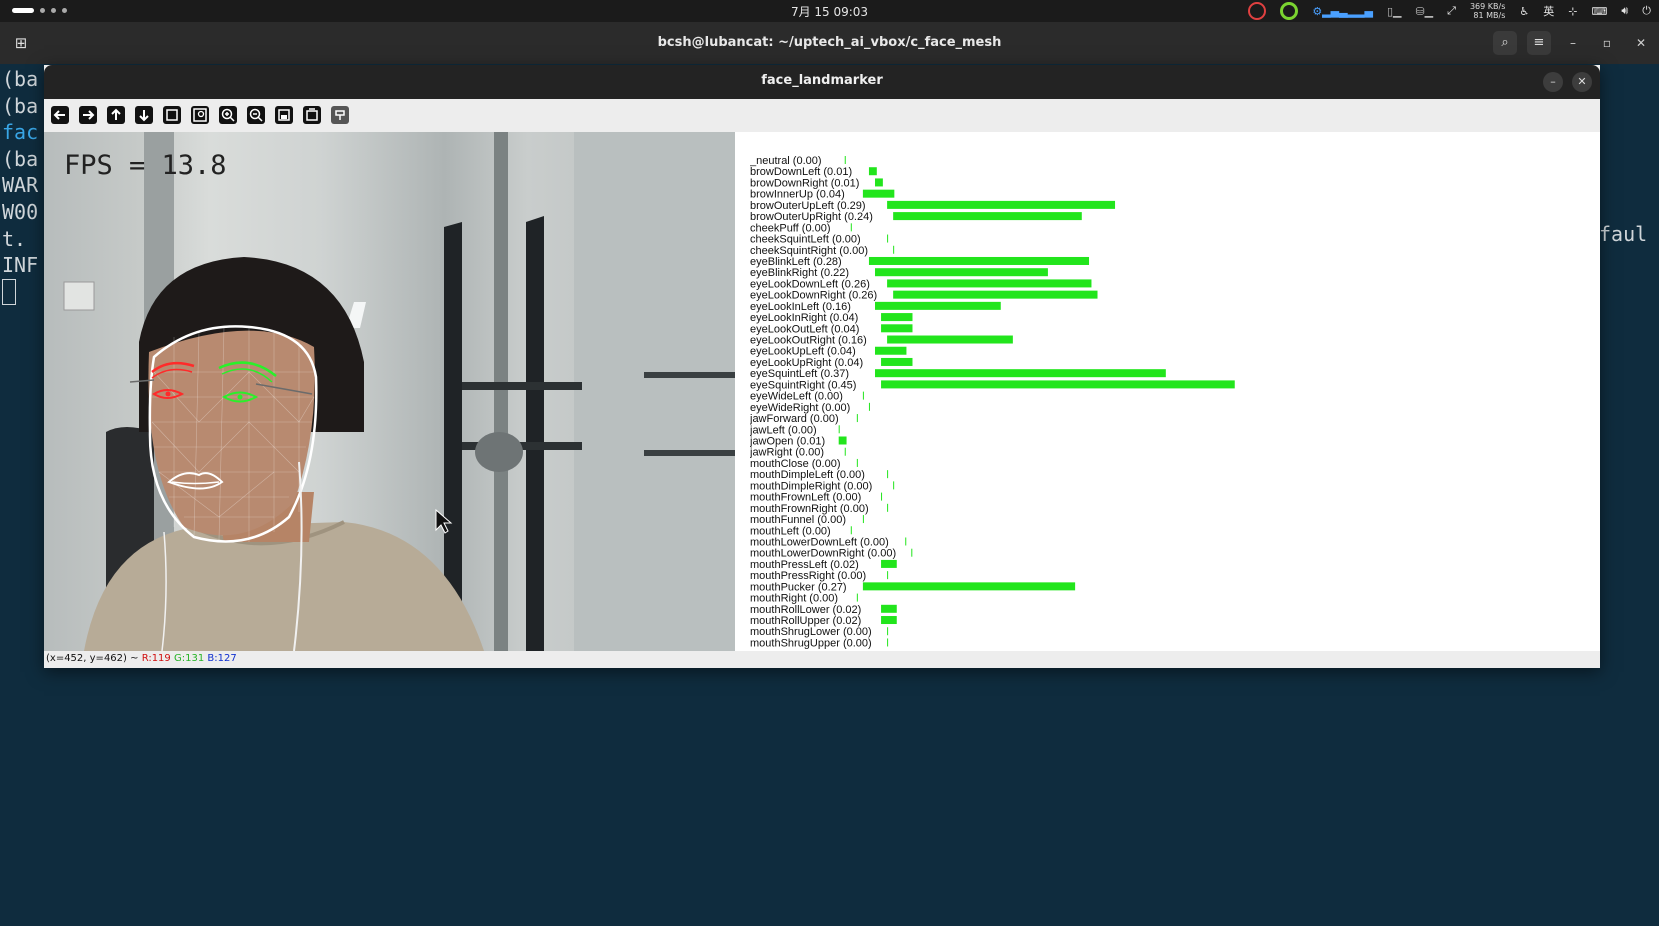 The image size is (1659, 926). Describe the element at coordinates (1539, 43) in the screenshot. I see `menu-button: ≡` at that location.